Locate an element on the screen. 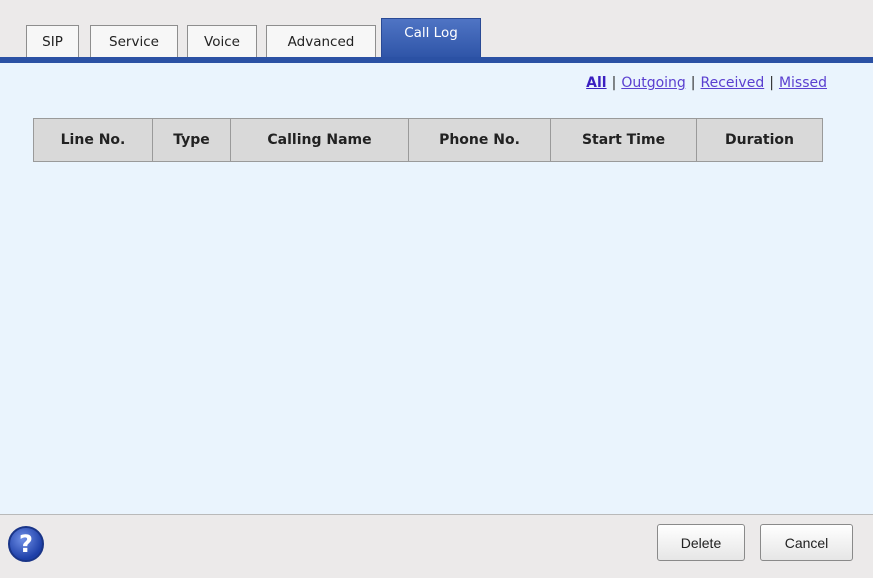  filter-missed-link: Missed is located at coordinates (803, 83).